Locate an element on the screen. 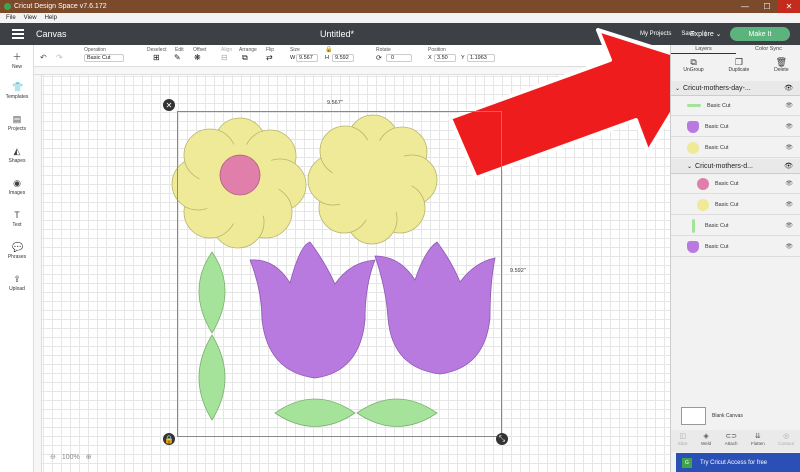 This screenshot has width=800, height=472. contour-icon: ◎ is located at coordinates (786, 436).